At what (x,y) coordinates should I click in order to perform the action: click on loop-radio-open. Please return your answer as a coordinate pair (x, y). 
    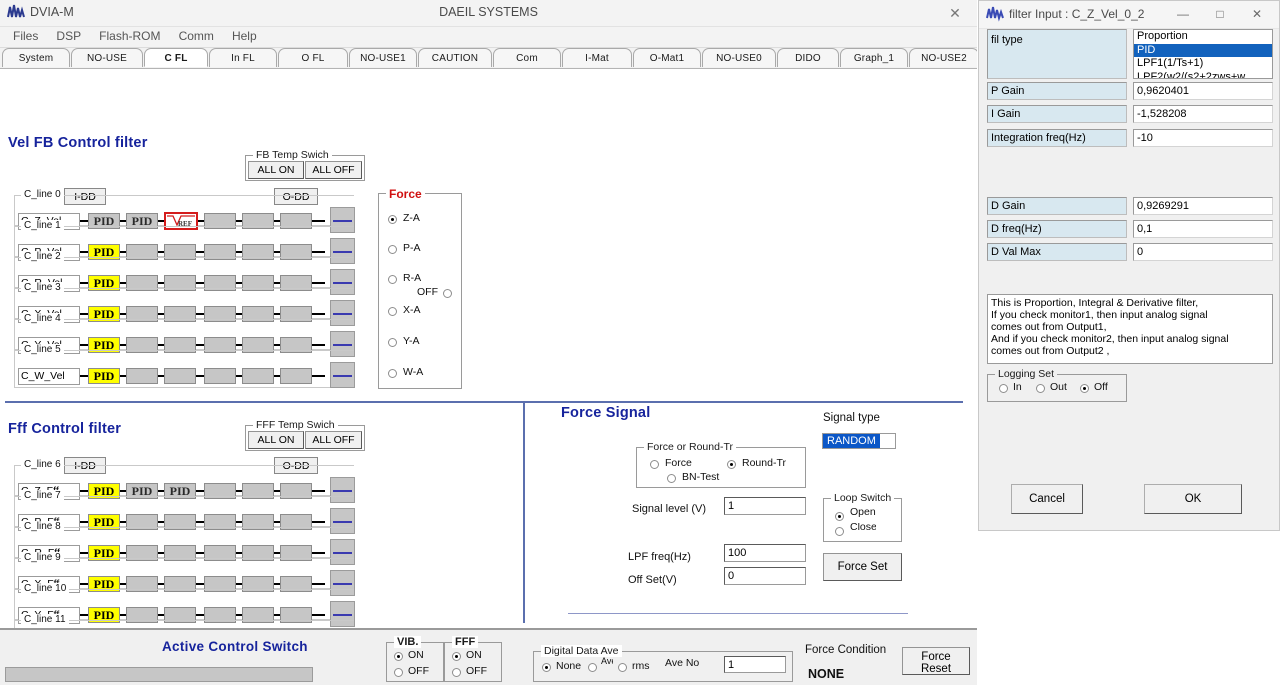
    Looking at the image, I should click on (839, 516).